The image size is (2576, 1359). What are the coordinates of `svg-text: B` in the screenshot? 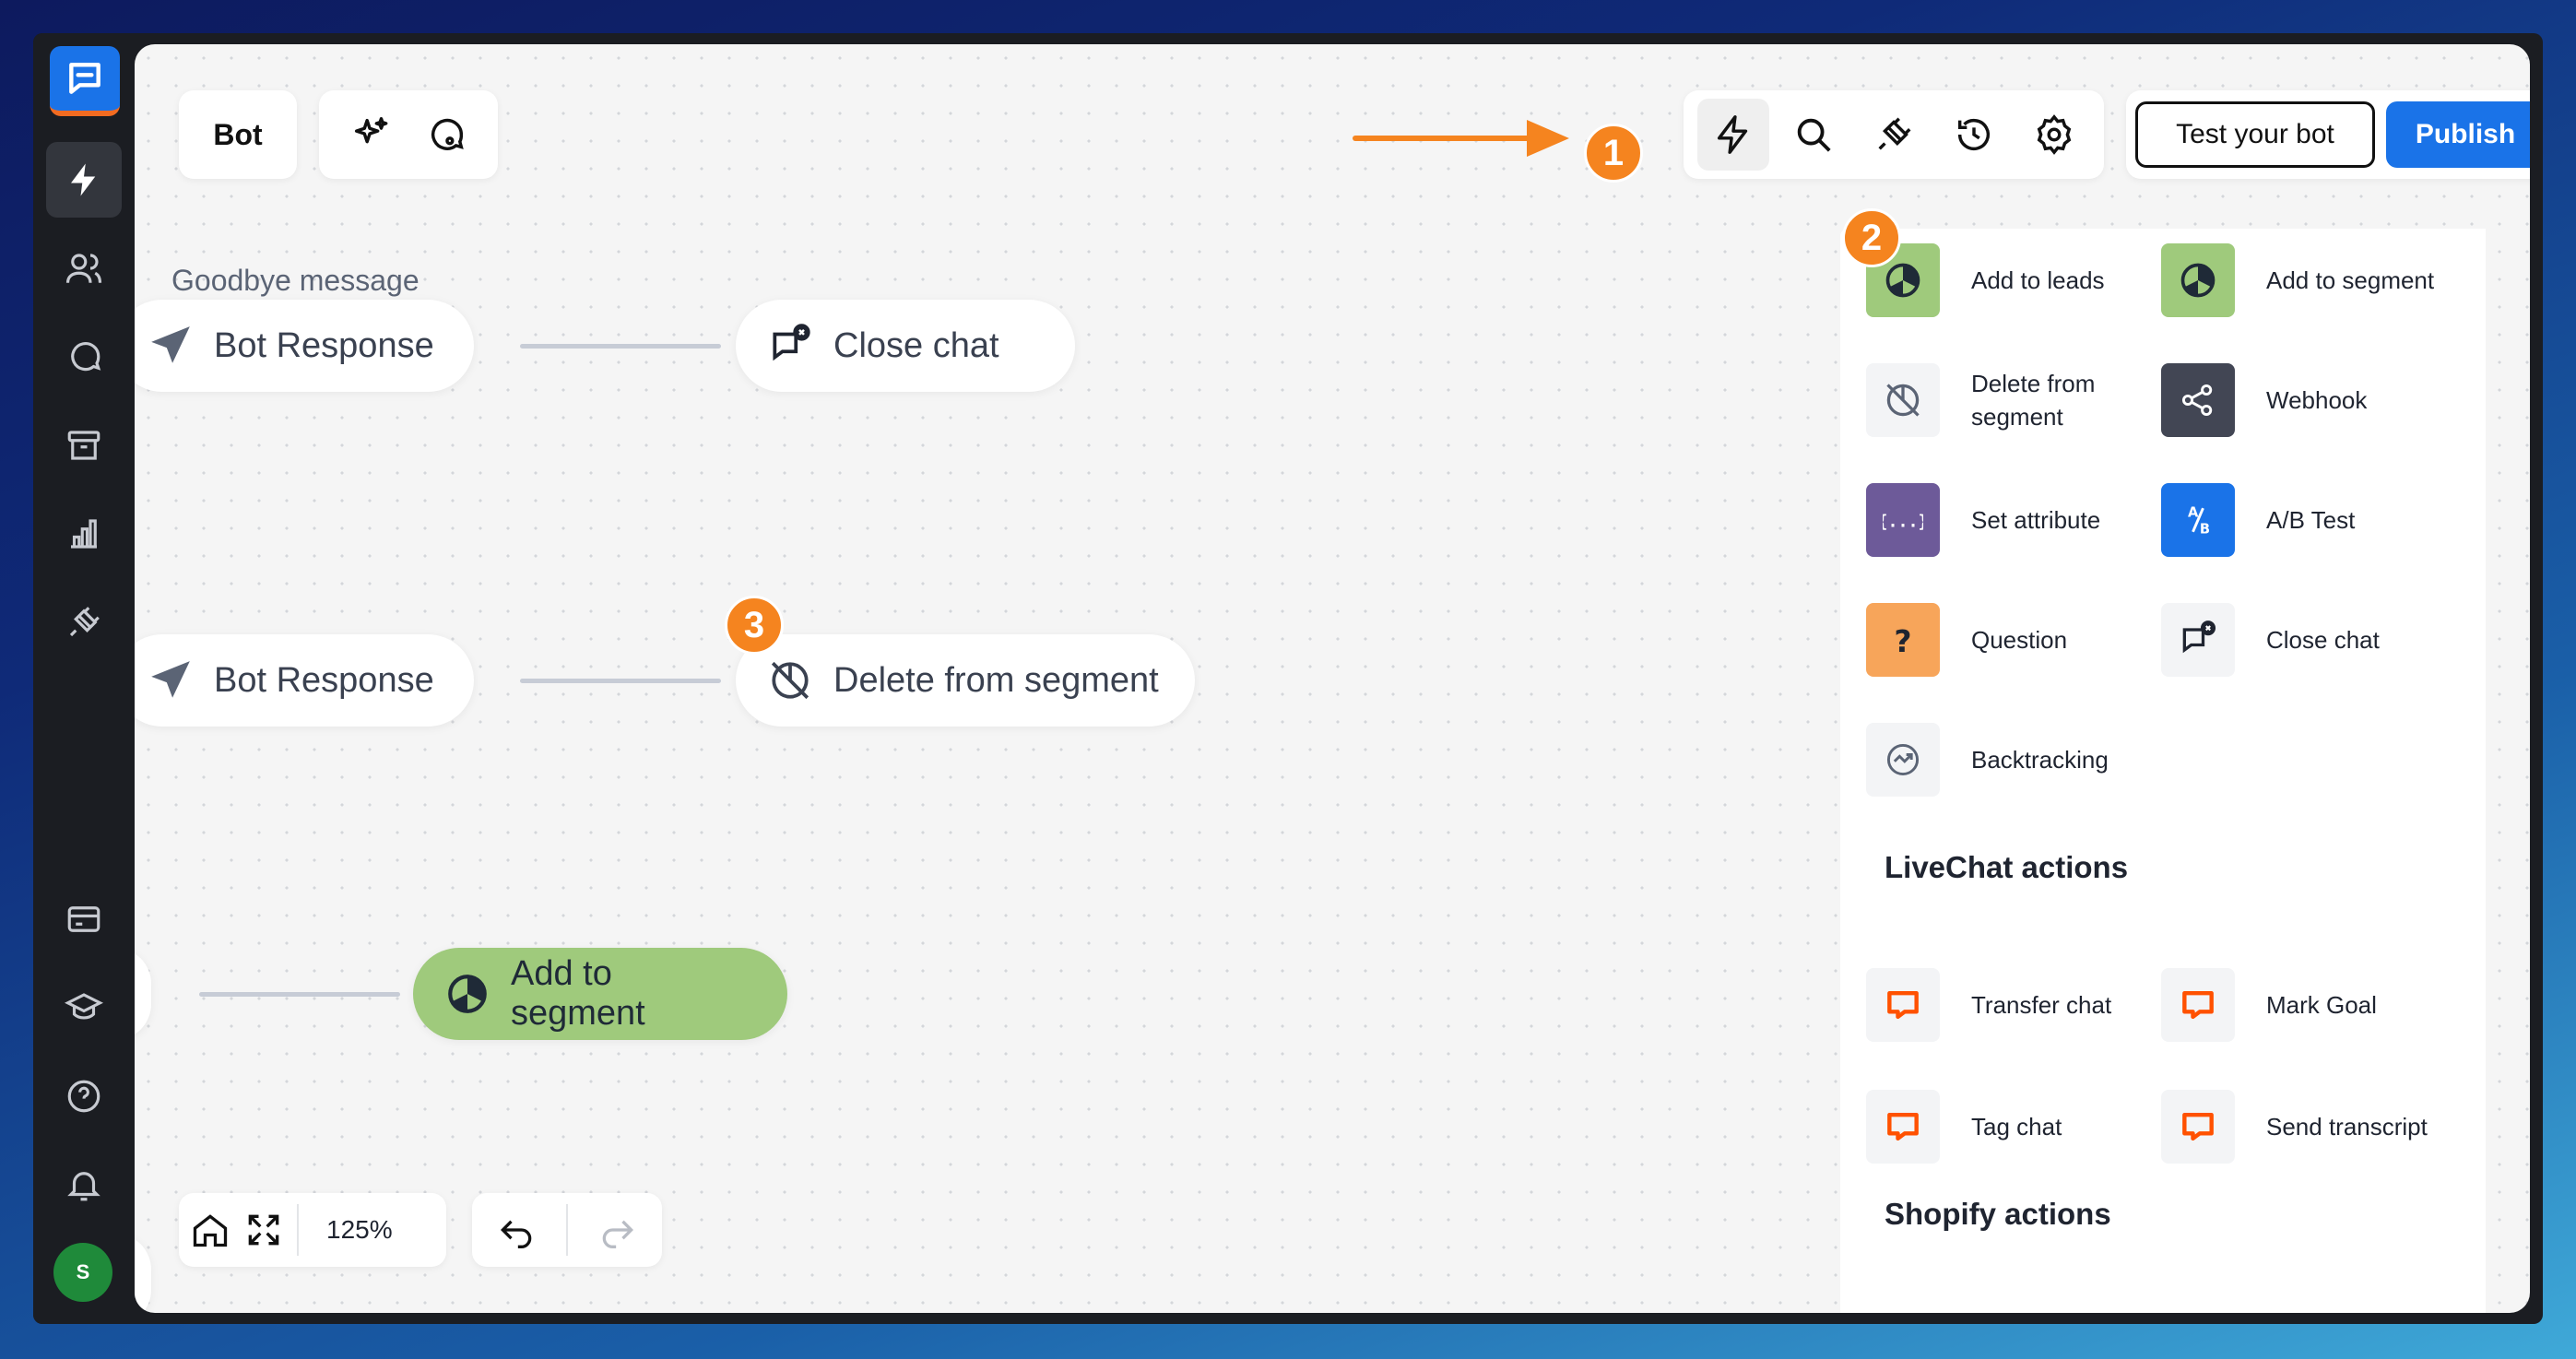 It's located at (2205, 530).